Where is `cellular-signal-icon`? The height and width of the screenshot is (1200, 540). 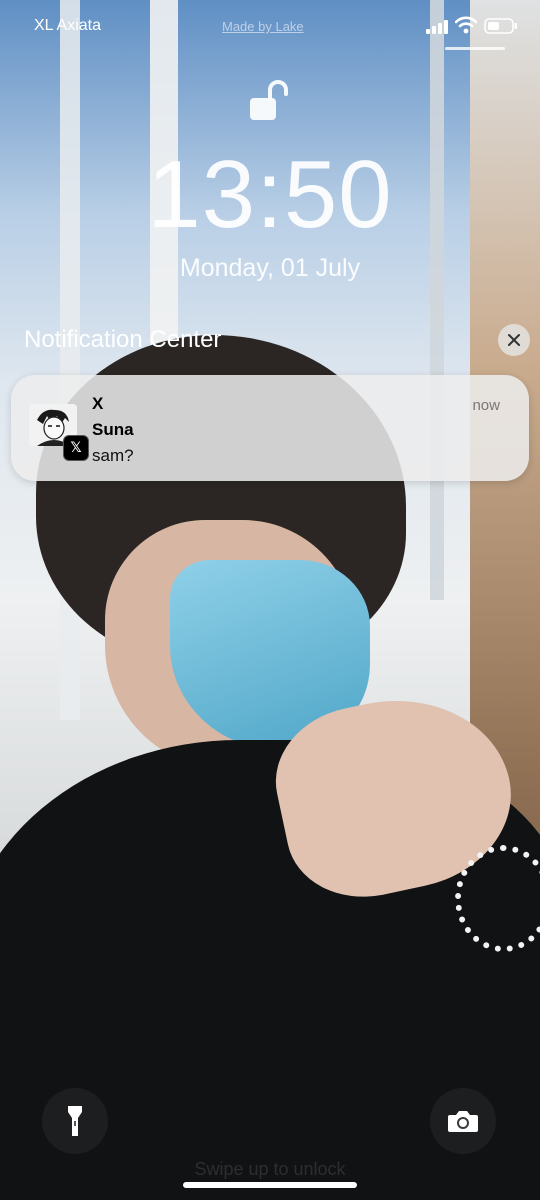
cellular-signal-icon is located at coordinates (437, 27).